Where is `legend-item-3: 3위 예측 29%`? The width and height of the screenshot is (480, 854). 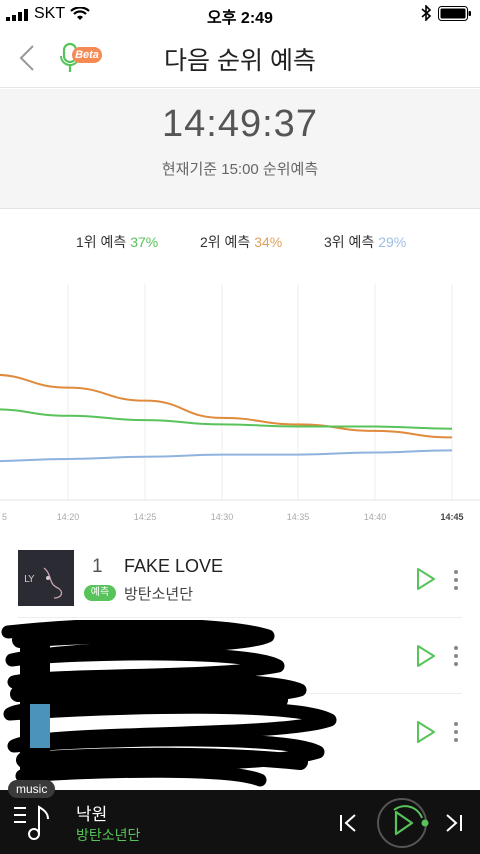 legend-item-3: 3위 예측 29% is located at coordinates (365, 242).